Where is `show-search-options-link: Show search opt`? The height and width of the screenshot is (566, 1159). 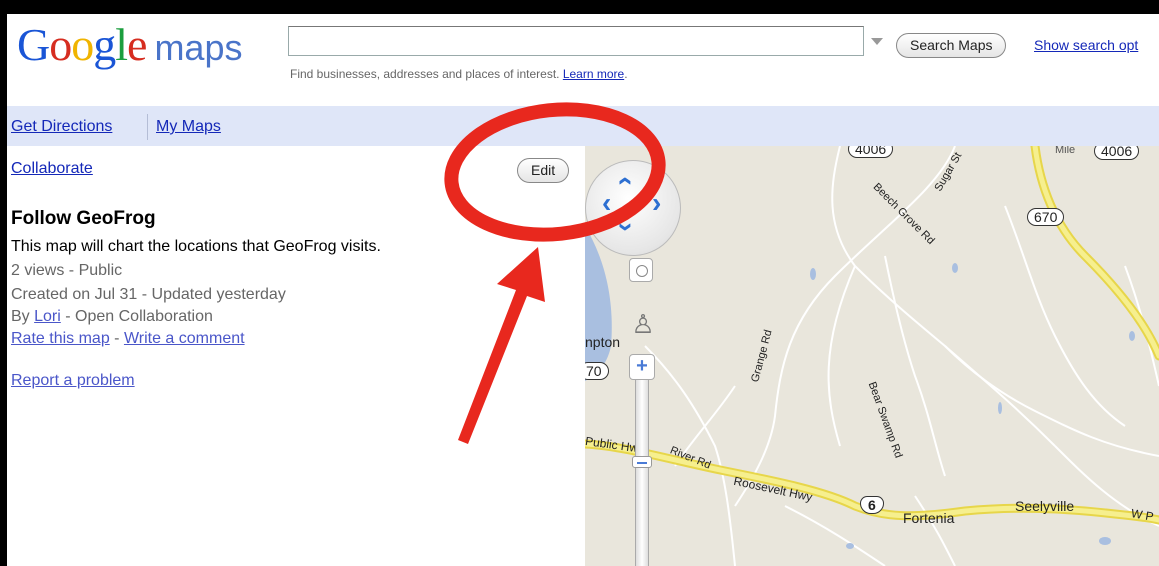 show-search-options-link: Show search opt is located at coordinates (1086, 45).